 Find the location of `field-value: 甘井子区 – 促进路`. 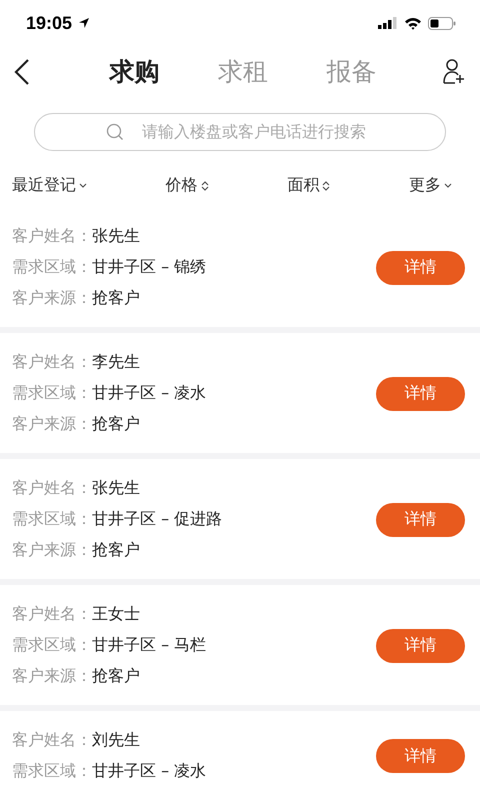

field-value: 甘井子区 – 促进路 is located at coordinates (157, 519).